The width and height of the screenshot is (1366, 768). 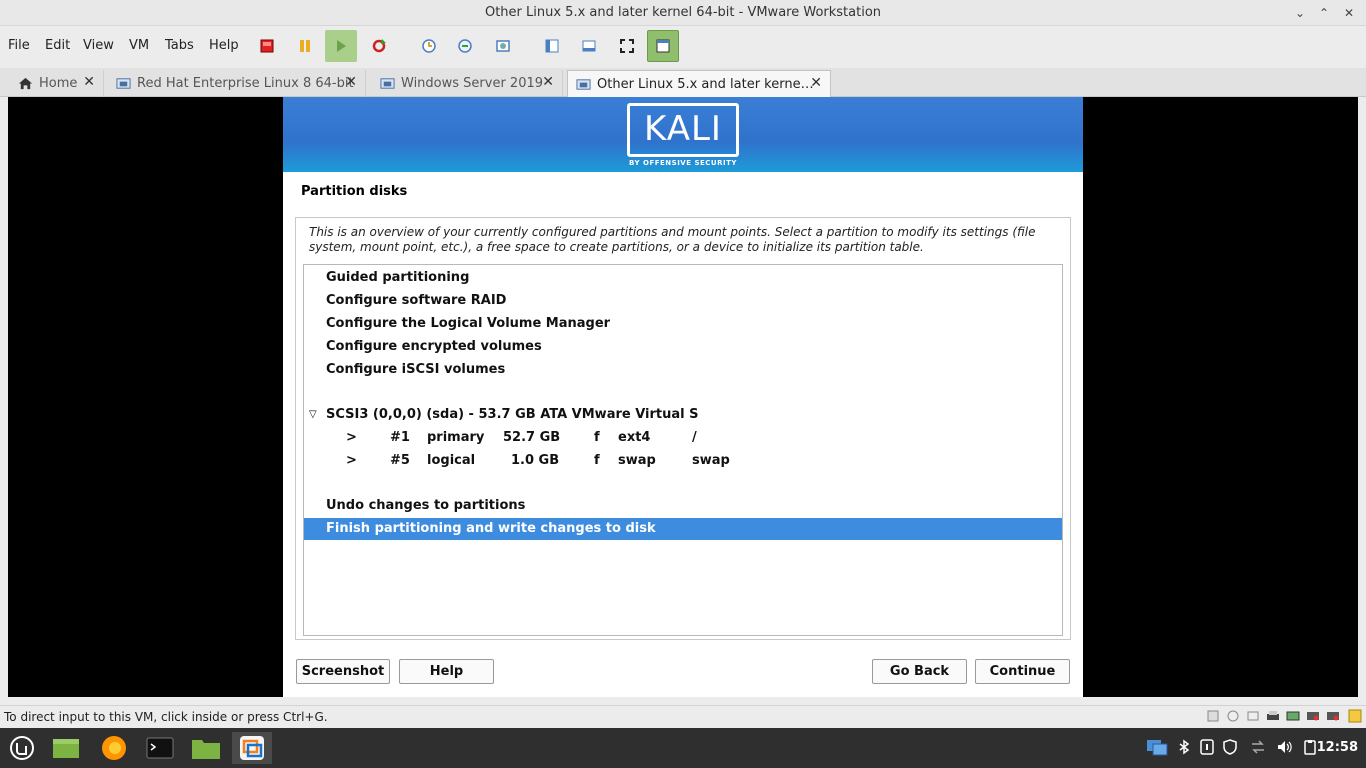 I want to click on option-guided-partitioning: Guided partitioning, so click(x=683, y=278).